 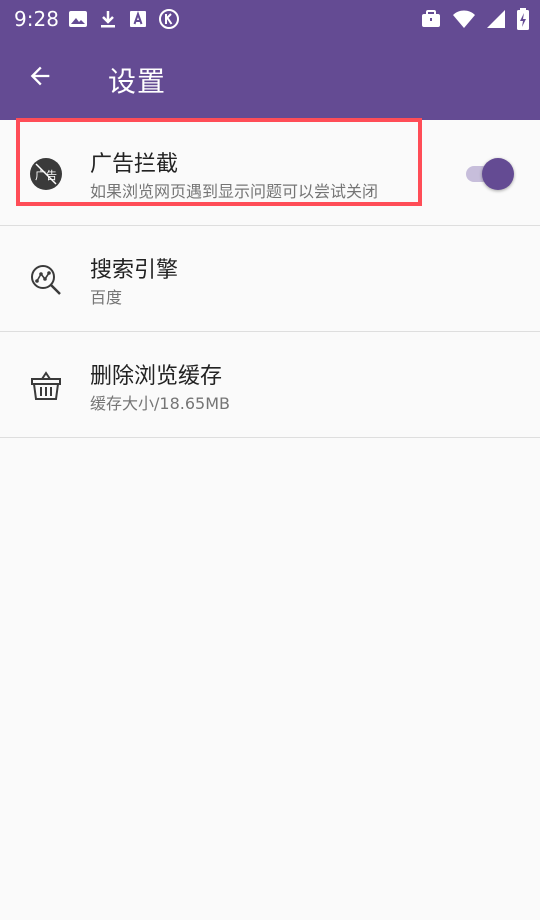 I want to click on arrow-left-icon, so click(x=40, y=78).